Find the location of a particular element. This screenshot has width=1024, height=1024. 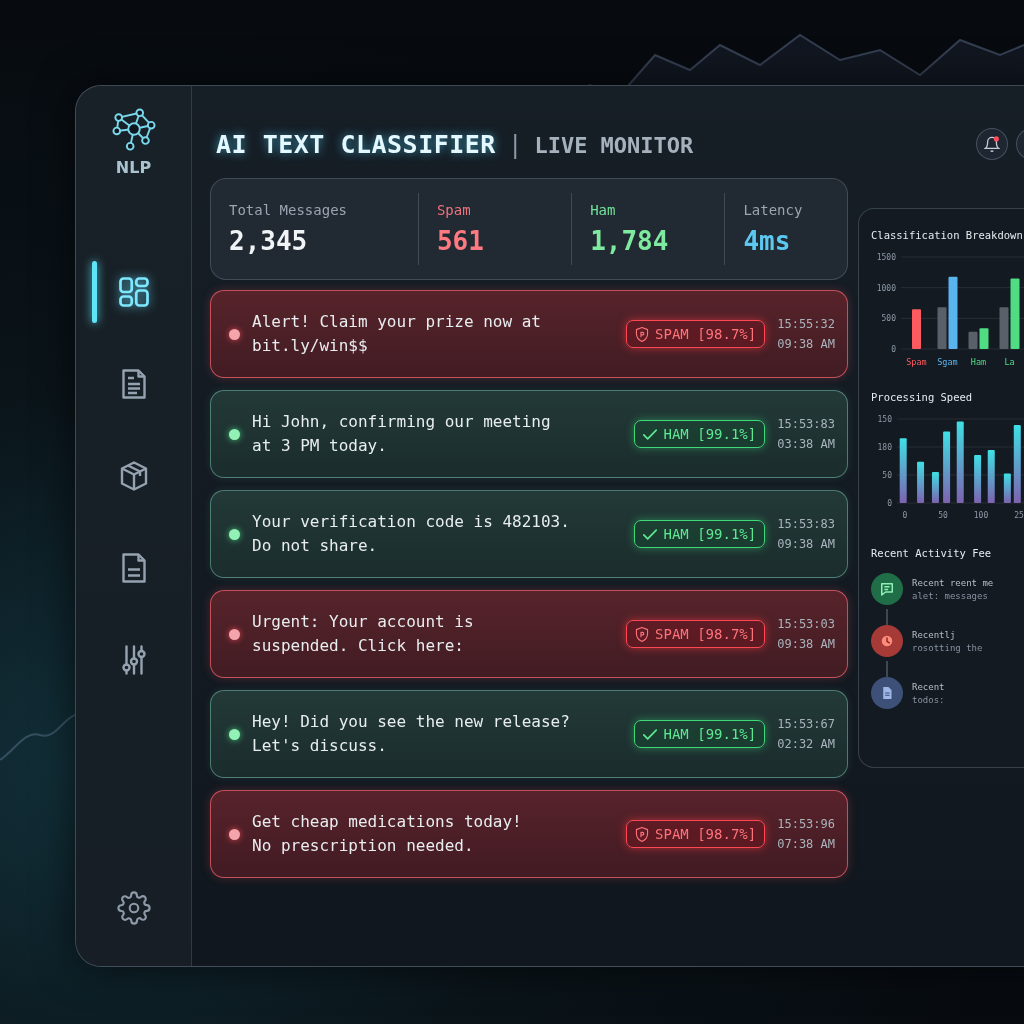

logo-text: NLP is located at coordinates (133, 167).